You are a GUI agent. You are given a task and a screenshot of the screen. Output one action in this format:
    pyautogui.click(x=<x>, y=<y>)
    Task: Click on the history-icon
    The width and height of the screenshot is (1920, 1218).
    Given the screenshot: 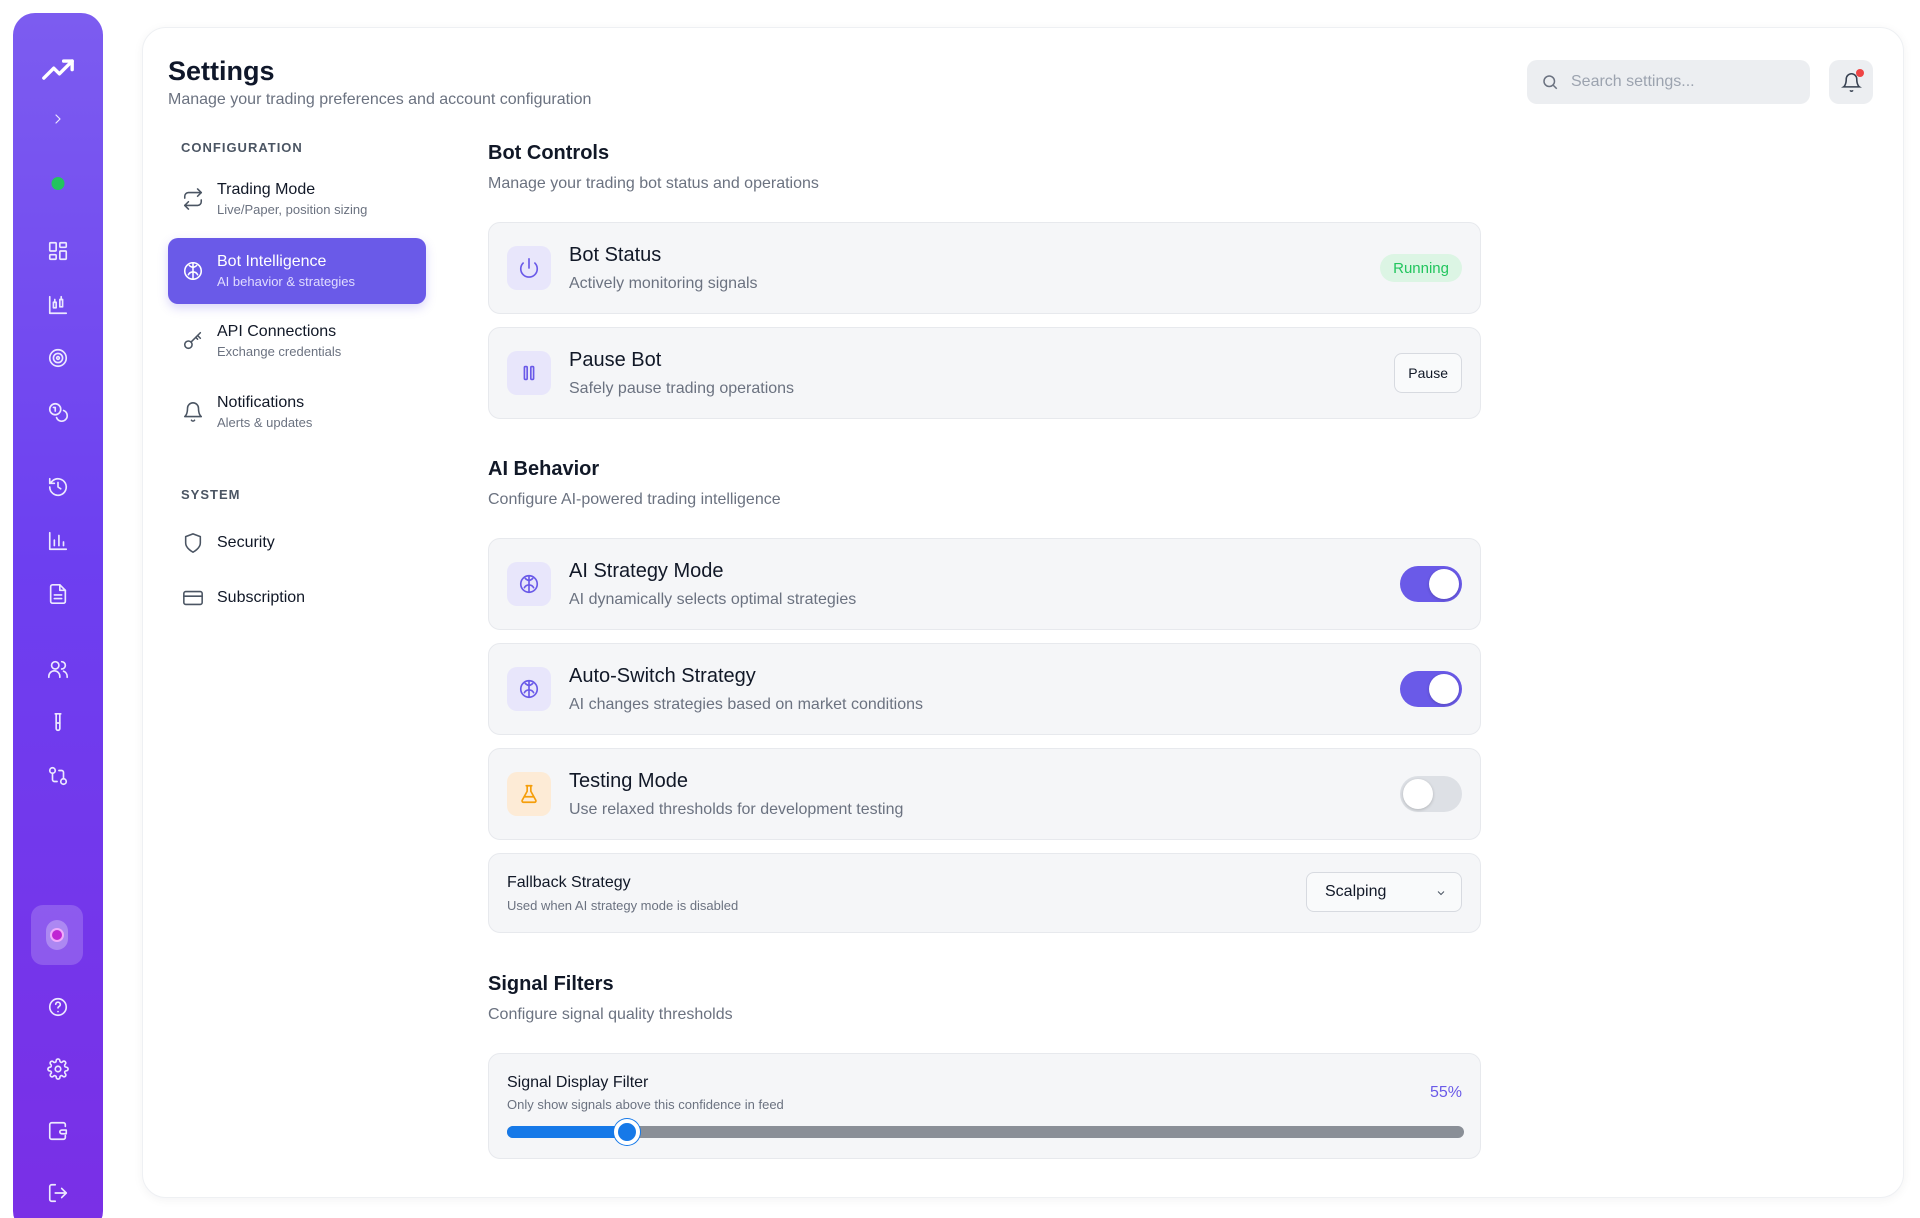 What is the action you would take?
    pyautogui.click(x=58, y=487)
    